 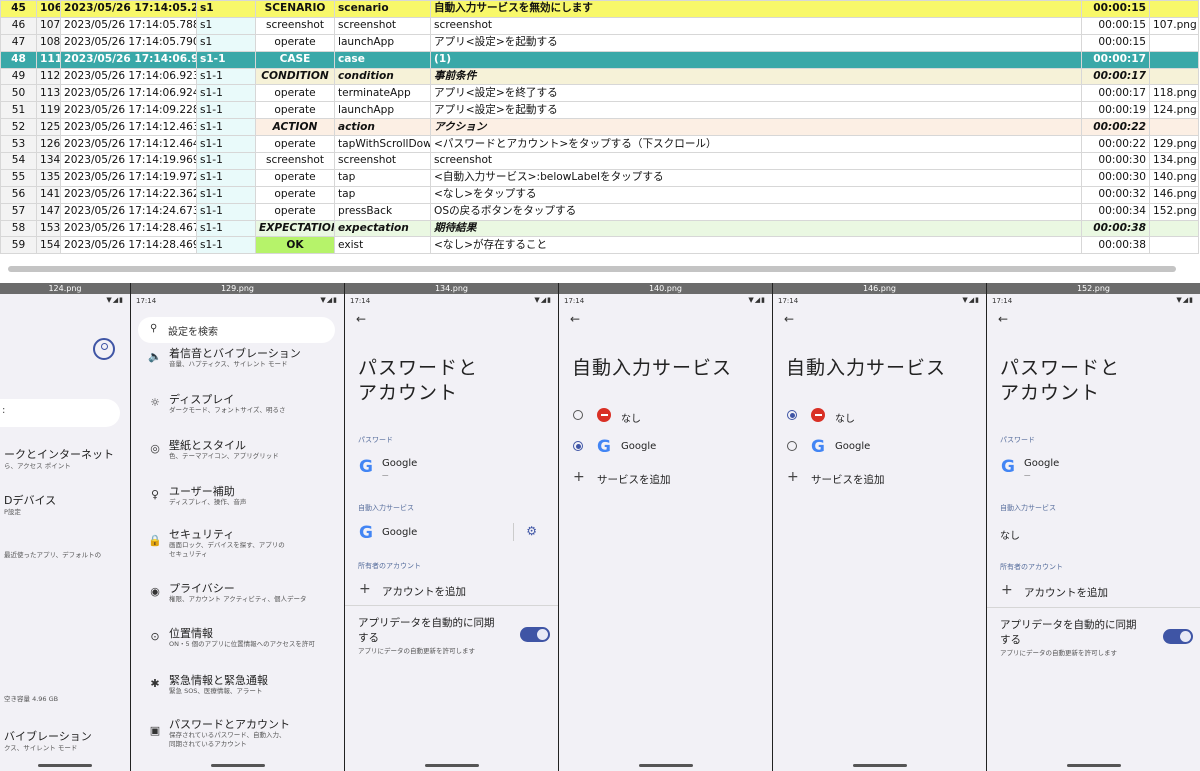 I want to click on table-cell: 147, so click(x=48, y=211).